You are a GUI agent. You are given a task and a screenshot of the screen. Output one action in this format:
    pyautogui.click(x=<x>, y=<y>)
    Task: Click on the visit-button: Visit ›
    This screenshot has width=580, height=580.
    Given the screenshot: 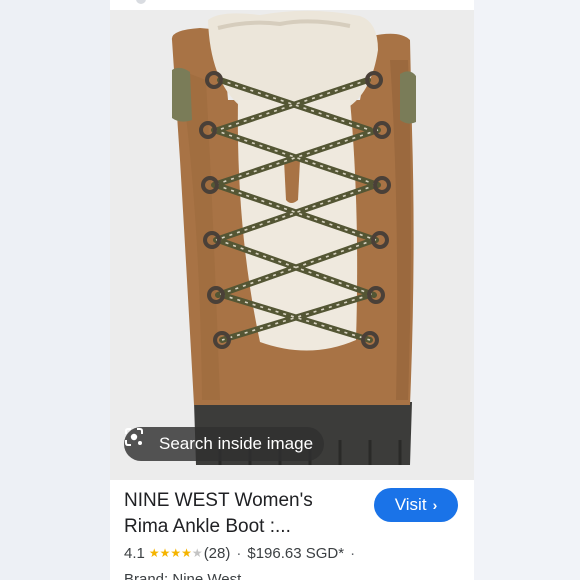 What is the action you would take?
    pyautogui.click(x=416, y=505)
    